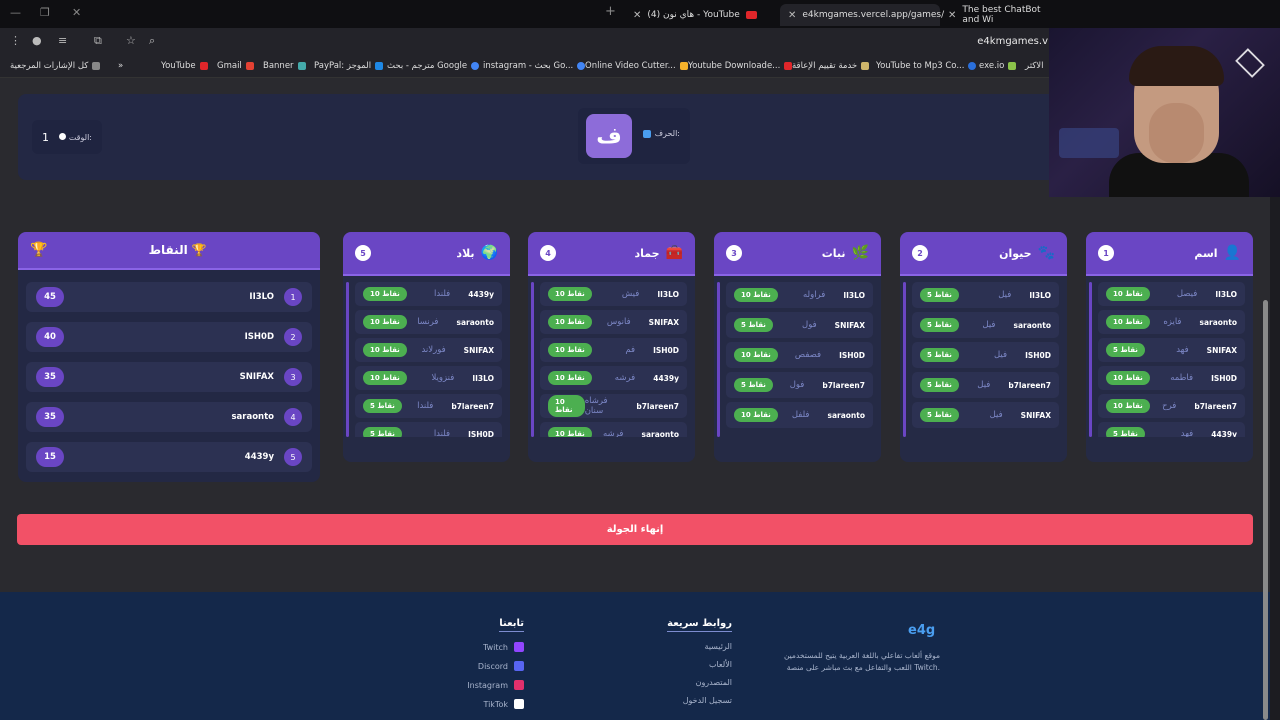 This screenshot has height=720, width=1280. Describe the element at coordinates (683, 66) in the screenshot. I see `cutter-icon` at that location.